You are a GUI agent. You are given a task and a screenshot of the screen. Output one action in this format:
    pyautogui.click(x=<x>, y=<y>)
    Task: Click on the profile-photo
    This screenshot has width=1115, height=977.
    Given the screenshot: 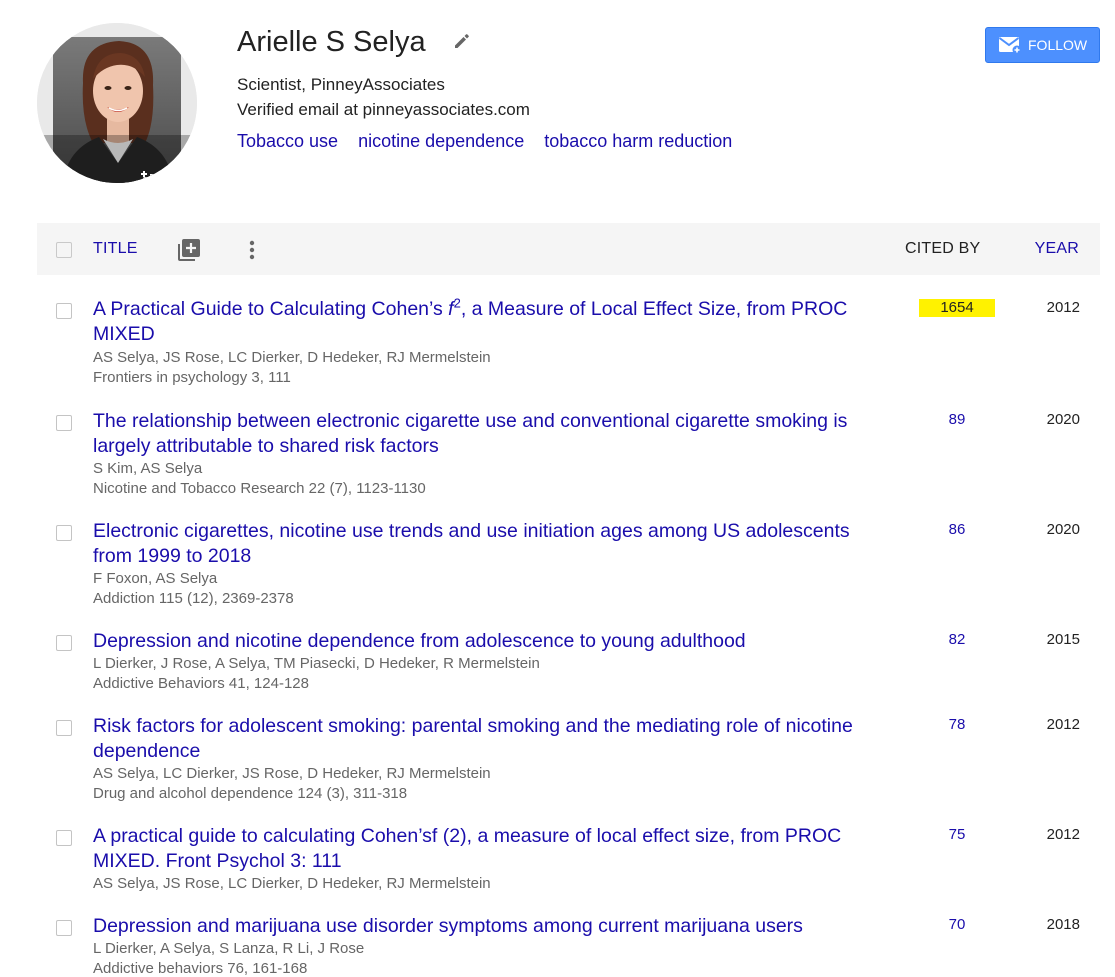 What is the action you would take?
    pyautogui.click(x=117, y=103)
    